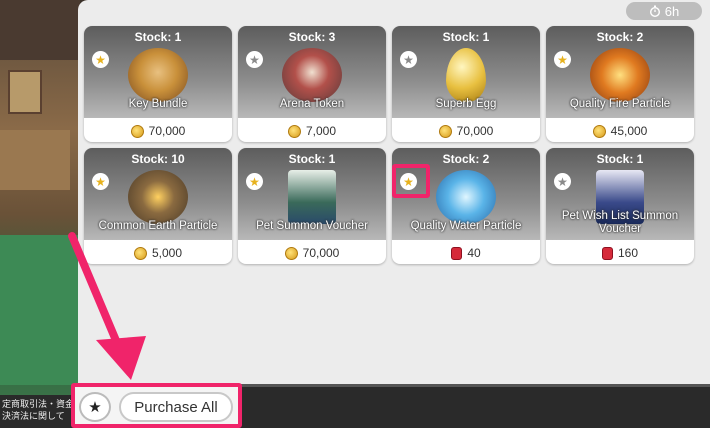 The width and height of the screenshot is (710, 428). I want to click on price-value: 45,000, so click(629, 131).